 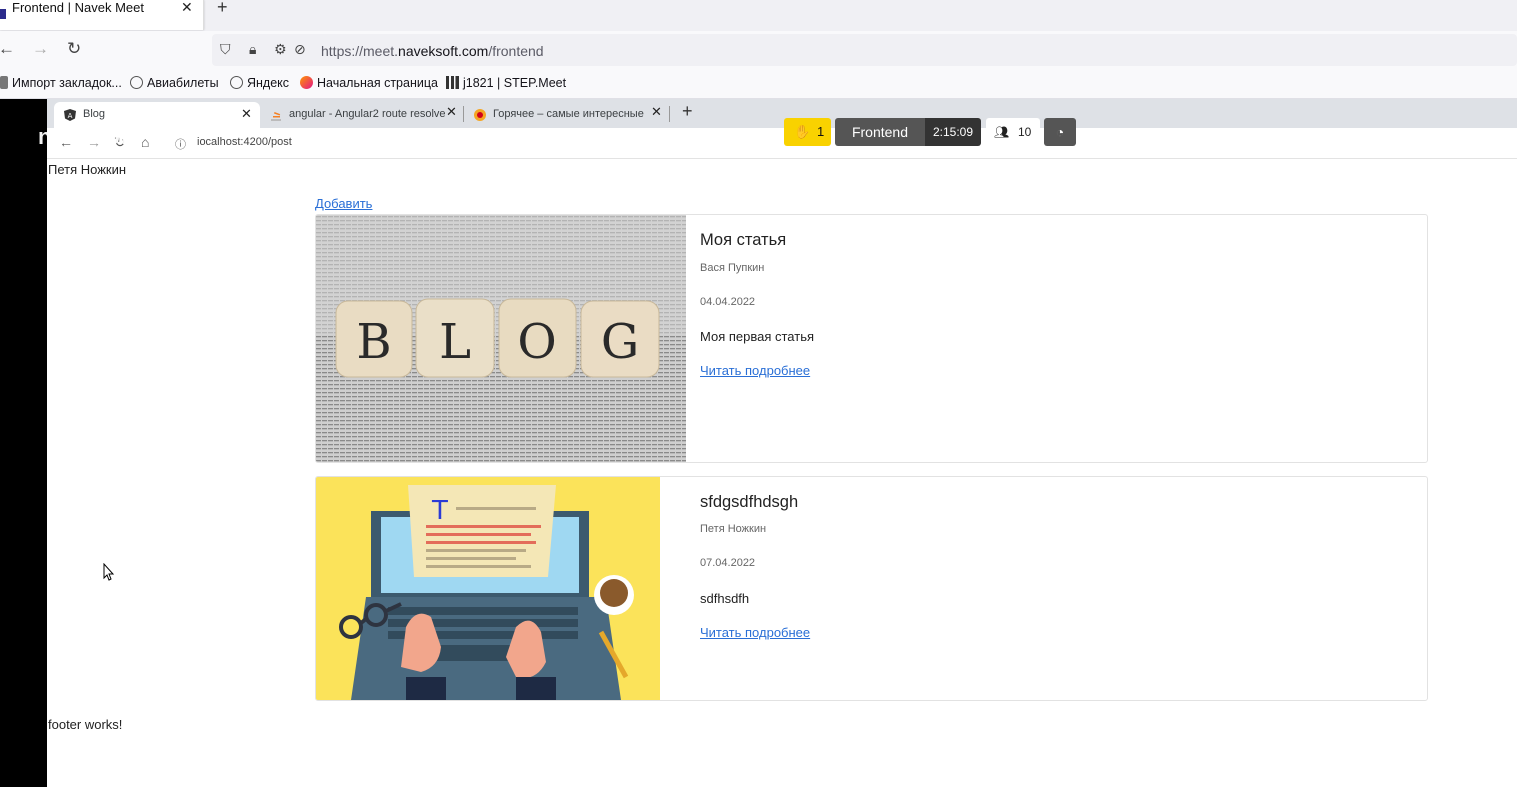 What do you see at coordinates (259, 83) in the screenshot?
I see `bookmark-yandex: Яндекс` at bounding box center [259, 83].